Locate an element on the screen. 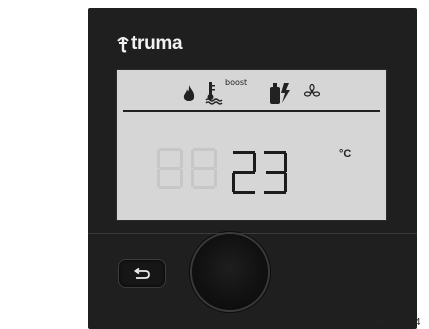 The height and width of the screenshot is (329, 429). rotary-knob is located at coordinates (230, 272).